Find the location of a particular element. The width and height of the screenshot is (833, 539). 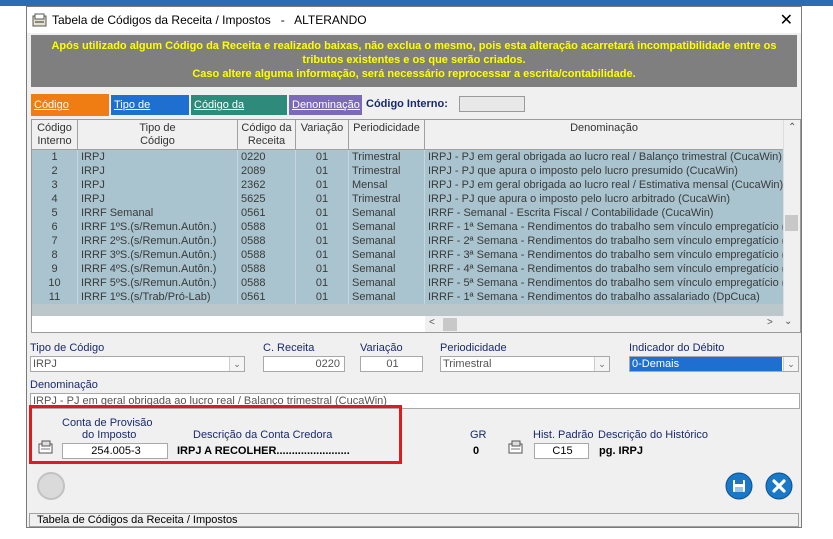

cell-codigo-receita: 5625 is located at coordinates (267, 199).